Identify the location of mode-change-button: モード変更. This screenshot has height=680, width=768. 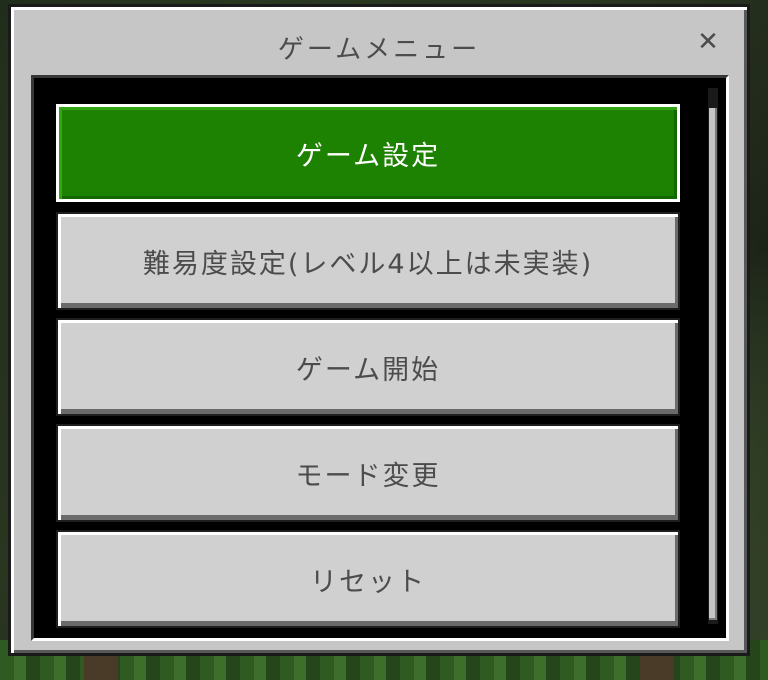
(368, 473).